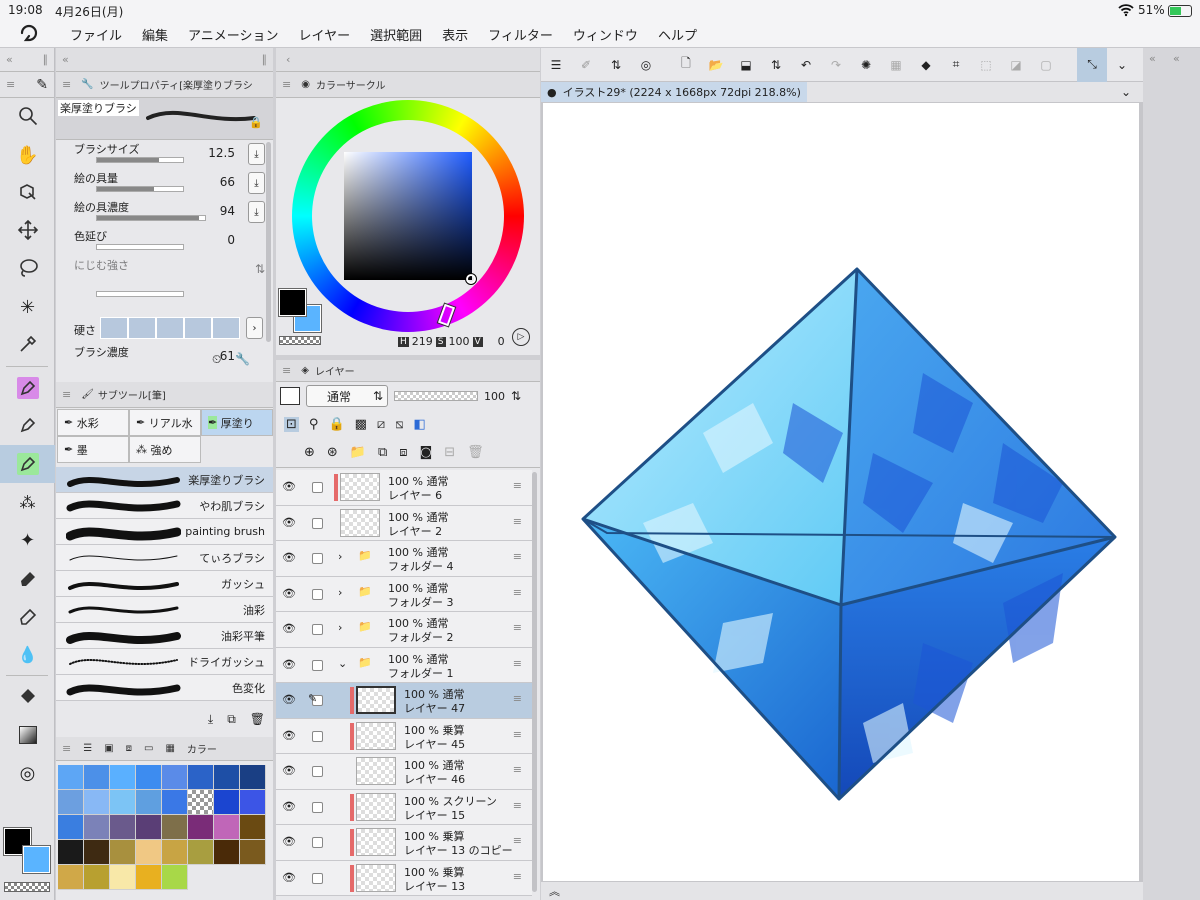  What do you see at coordinates (358, 452) in the screenshot?
I see `new-folder-icon: 📁` at bounding box center [358, 452].